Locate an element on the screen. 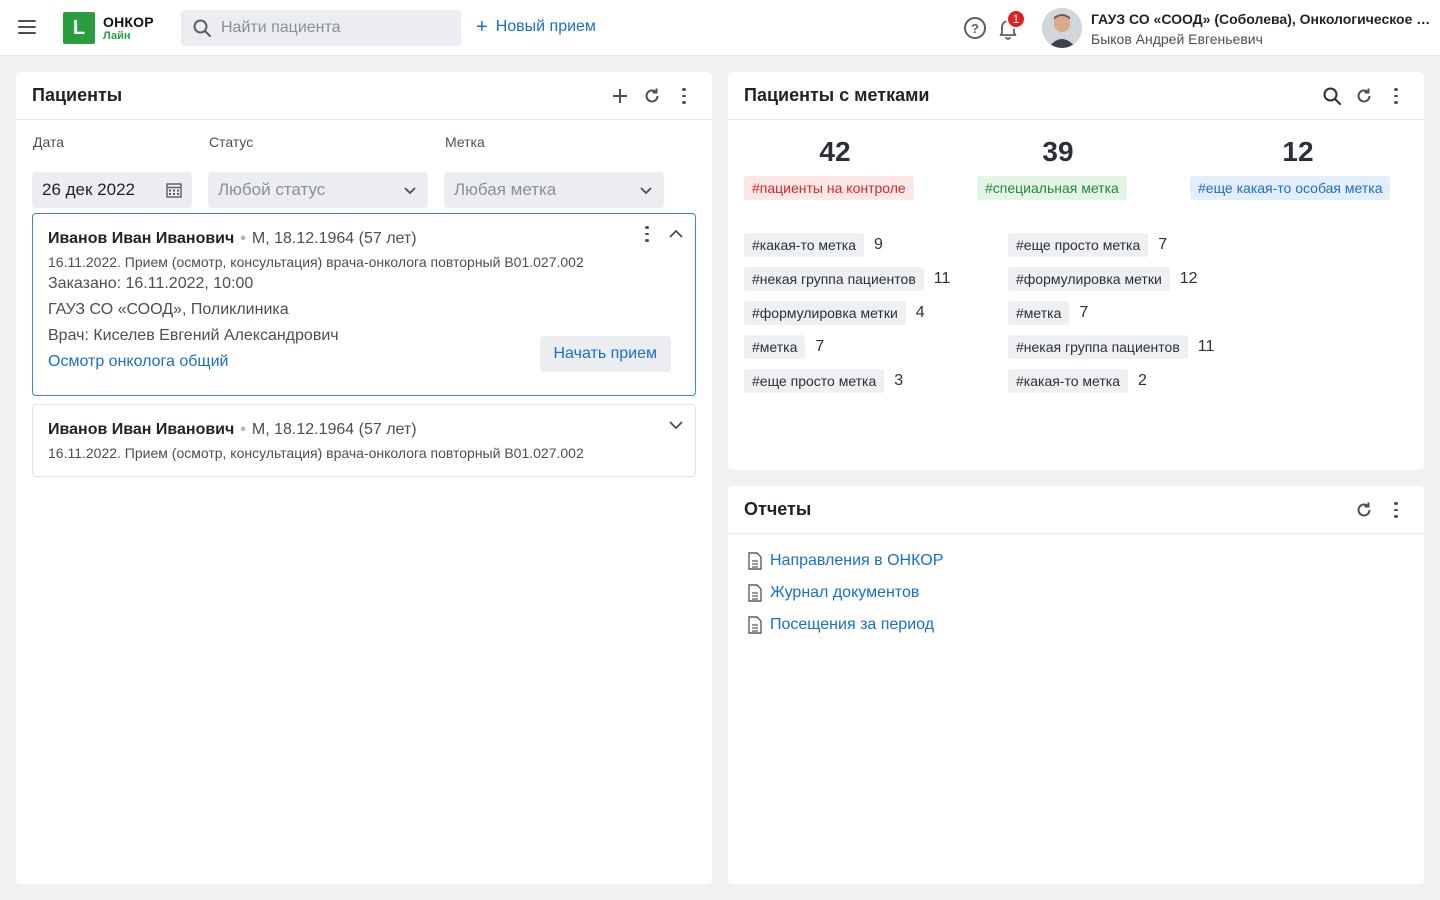 The image size is (1440, 900). calendar-icon is located at coordinates (174, 190).